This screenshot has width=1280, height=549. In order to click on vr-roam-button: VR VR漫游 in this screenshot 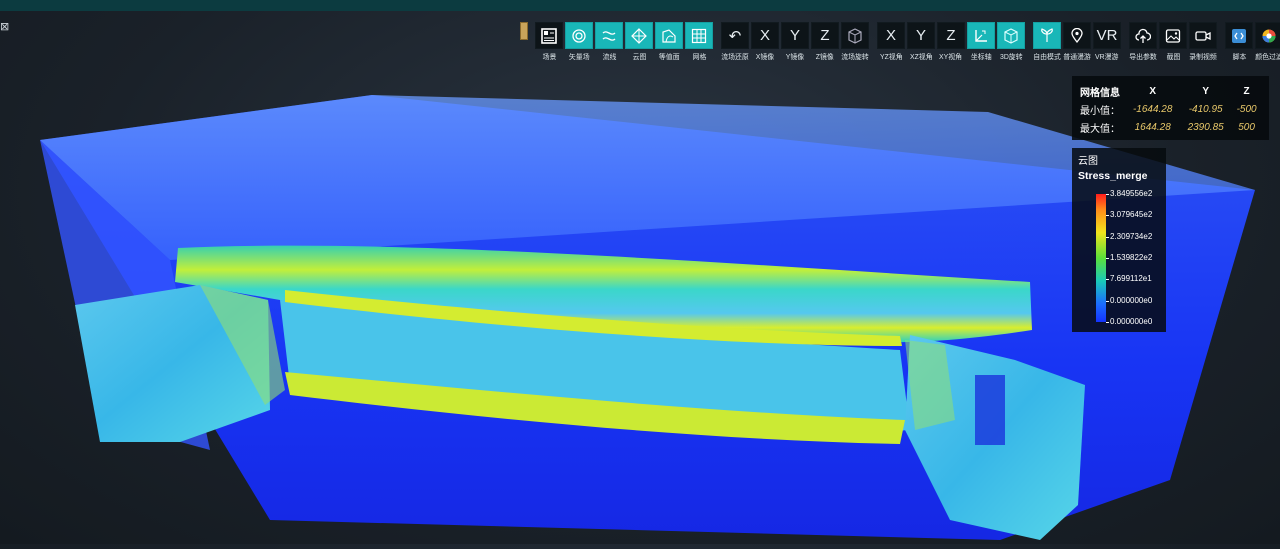, I will do `click(1107, 42)`.